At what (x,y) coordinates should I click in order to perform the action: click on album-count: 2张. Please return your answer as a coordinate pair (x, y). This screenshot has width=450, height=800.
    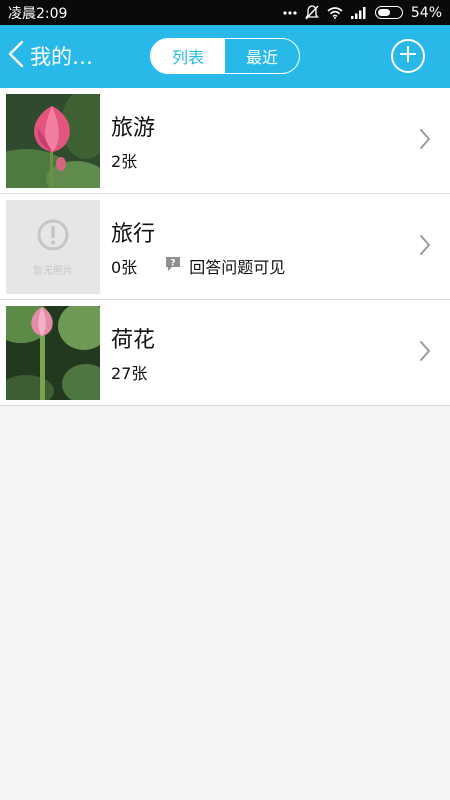
    Looking at the image, I should click on (124, 160).